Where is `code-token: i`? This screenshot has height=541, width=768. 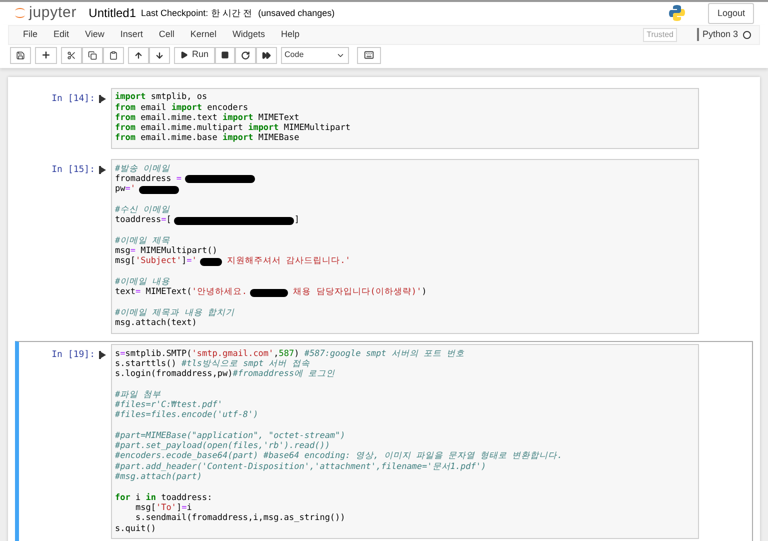 code-token: i is located at coordinates (138, 498).